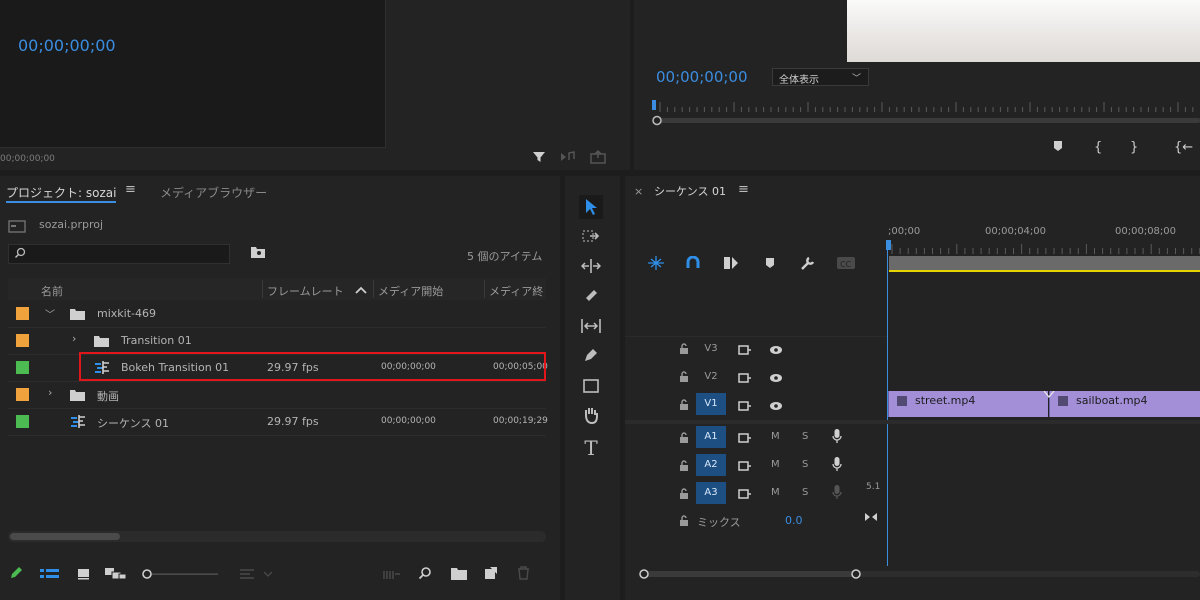  What do you see at coordinates (591, 358) in the screenshot?
I see `pen-tool` at bounding box center [591, 358].